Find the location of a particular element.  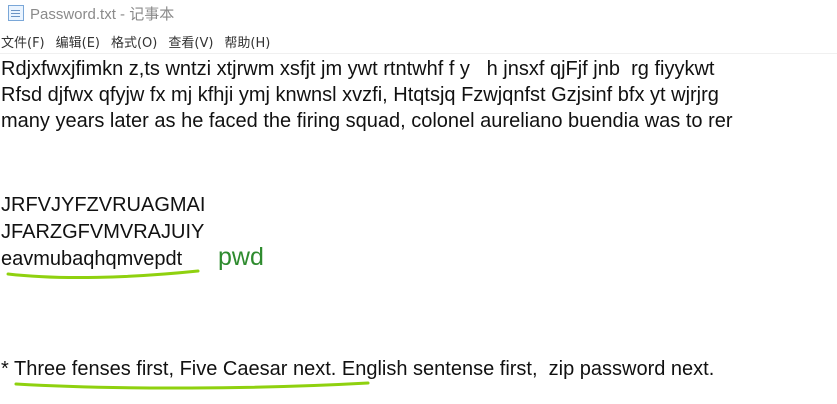

pwd-underline is located at coordinates (103, 274).